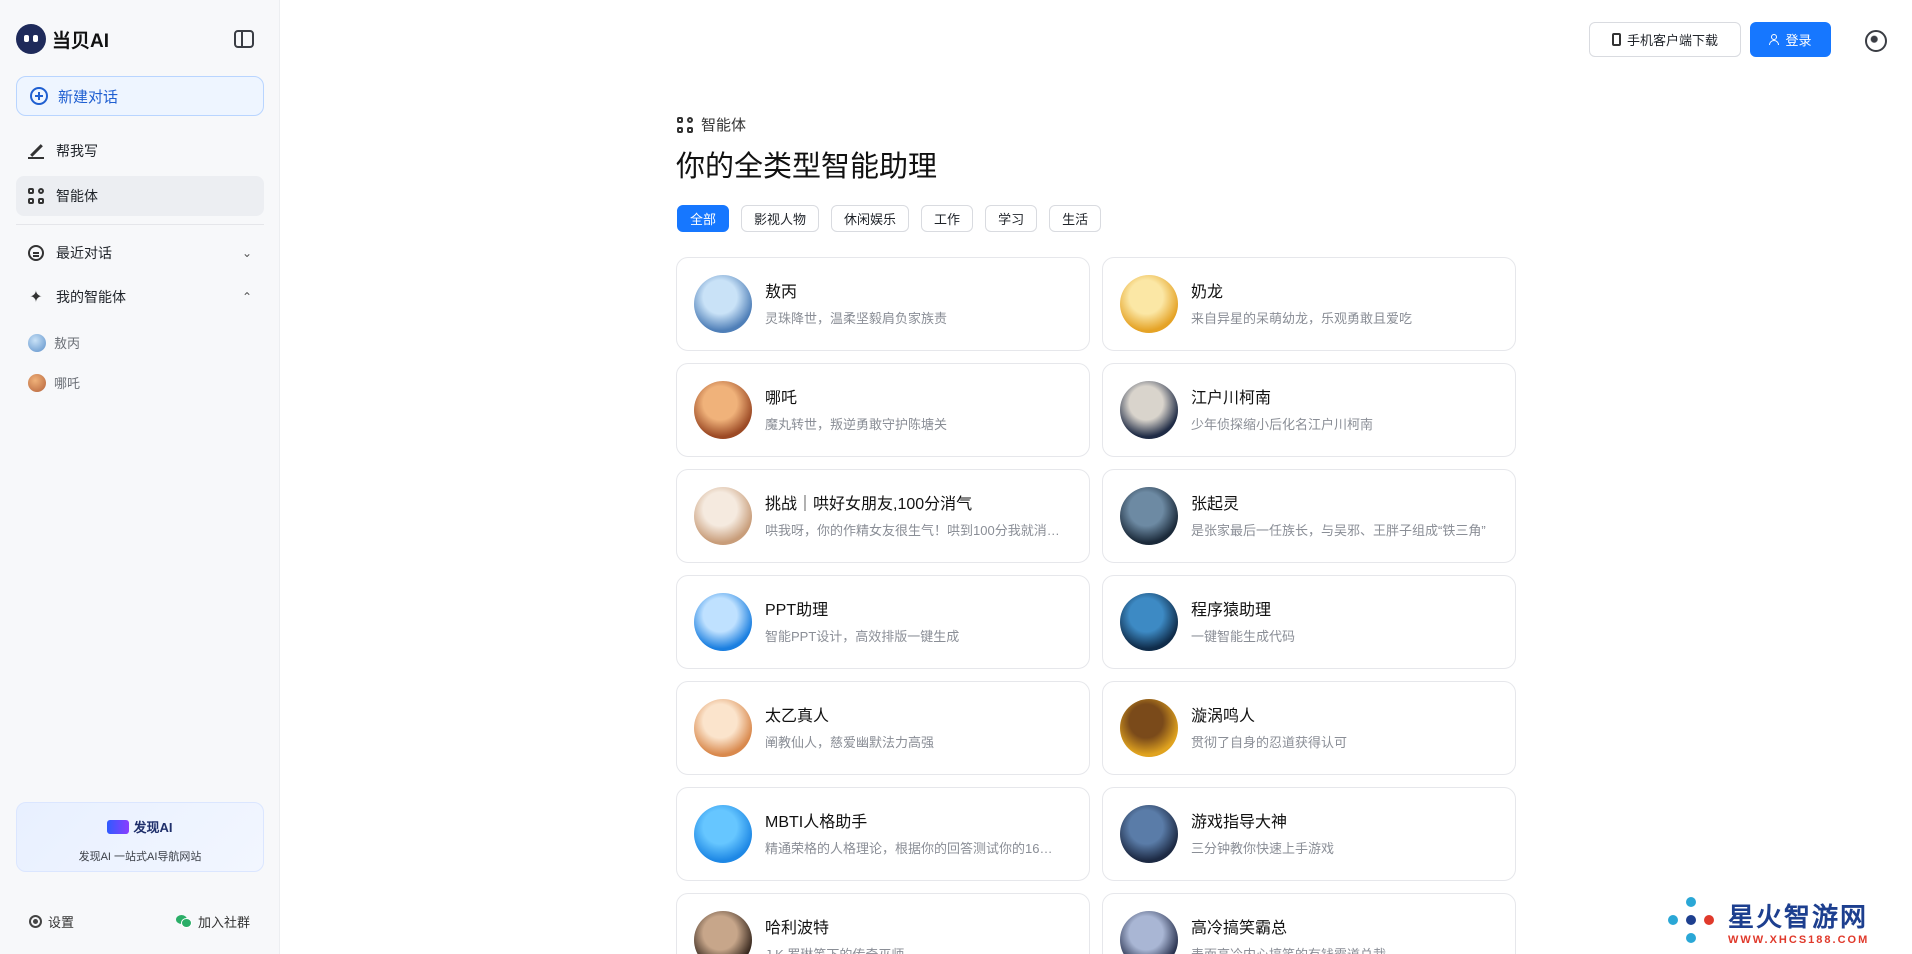 This screenshot has height=954, width=1912. Describe the element at coordinates (883, 728) in the screenshot. I see `agent-card: 太乙真人 阐教仙人，慈爱幽默法力高强` at that location.